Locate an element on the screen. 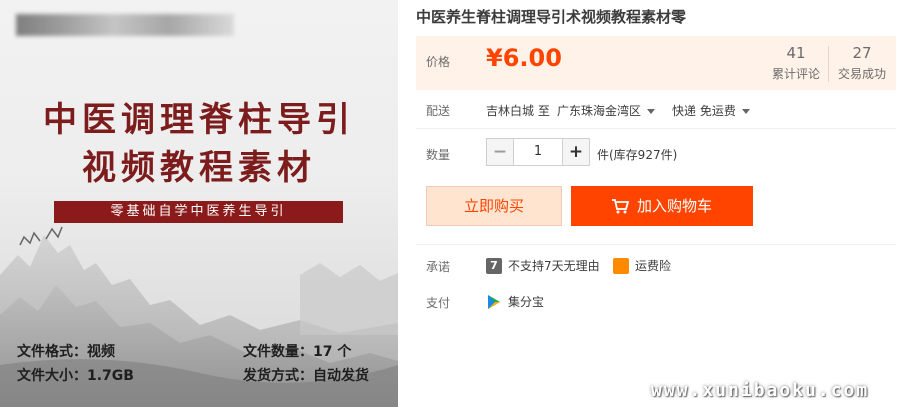 Image resolution: width=901 pixels, height=407 pixels. trades-label: 交易成功 is located at coordinates (861, 74).